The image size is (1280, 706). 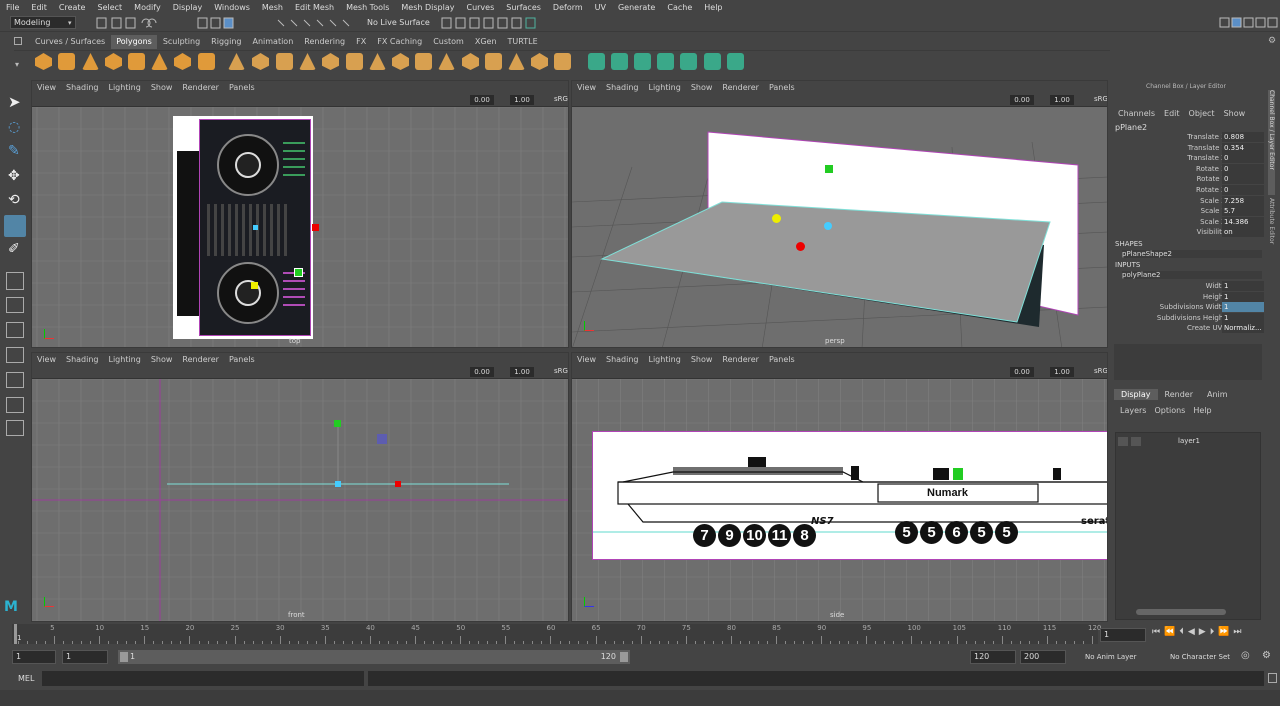 I want to click on go-to-end-icon: ⏭, so click(x=1237, y=634).